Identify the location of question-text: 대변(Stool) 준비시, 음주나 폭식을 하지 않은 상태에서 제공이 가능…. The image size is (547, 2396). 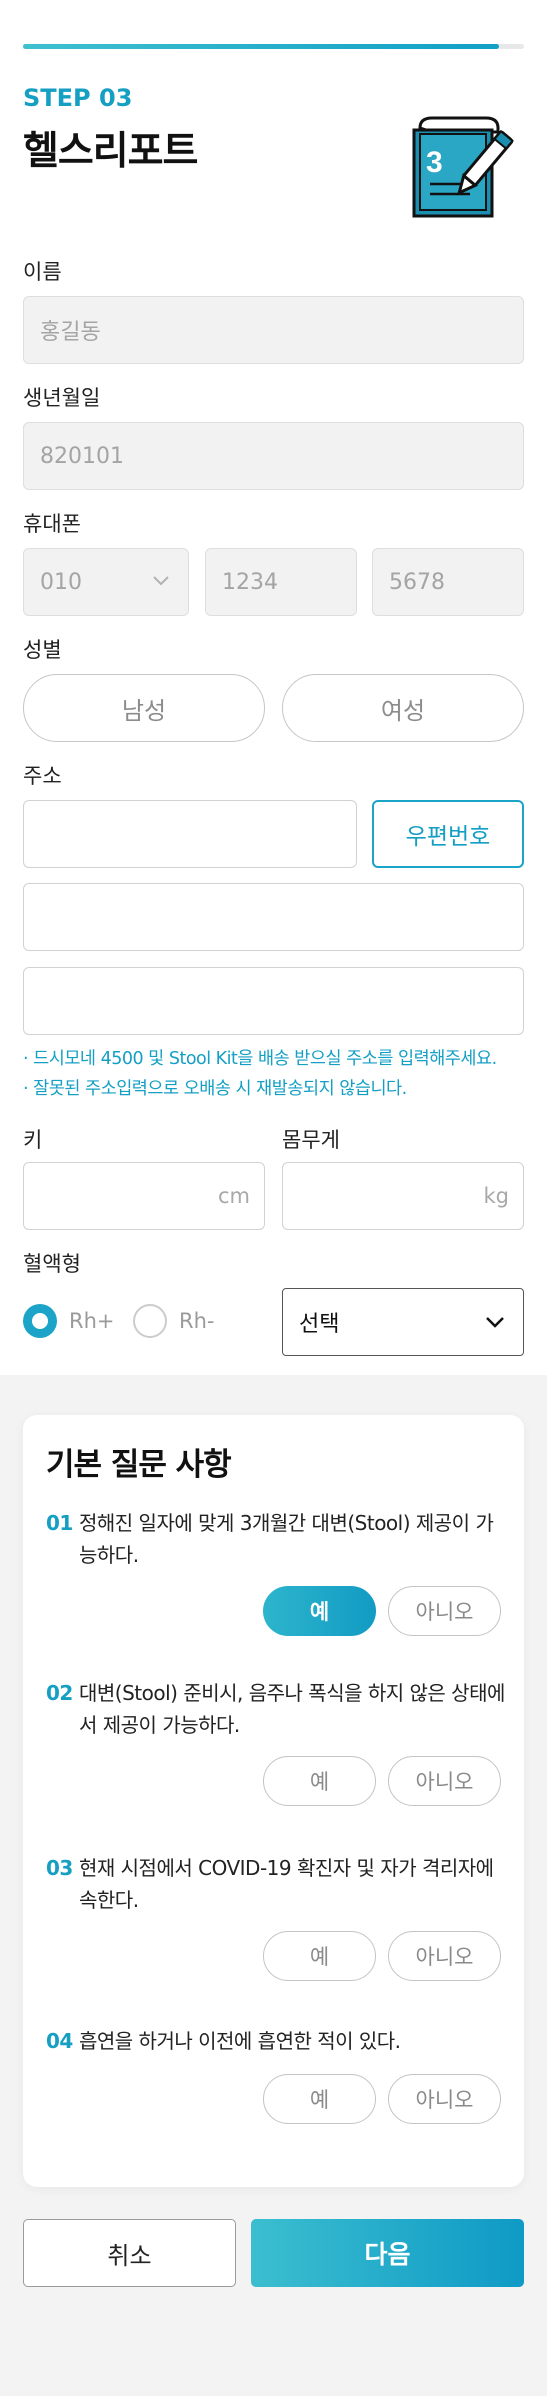
(292, 1709).